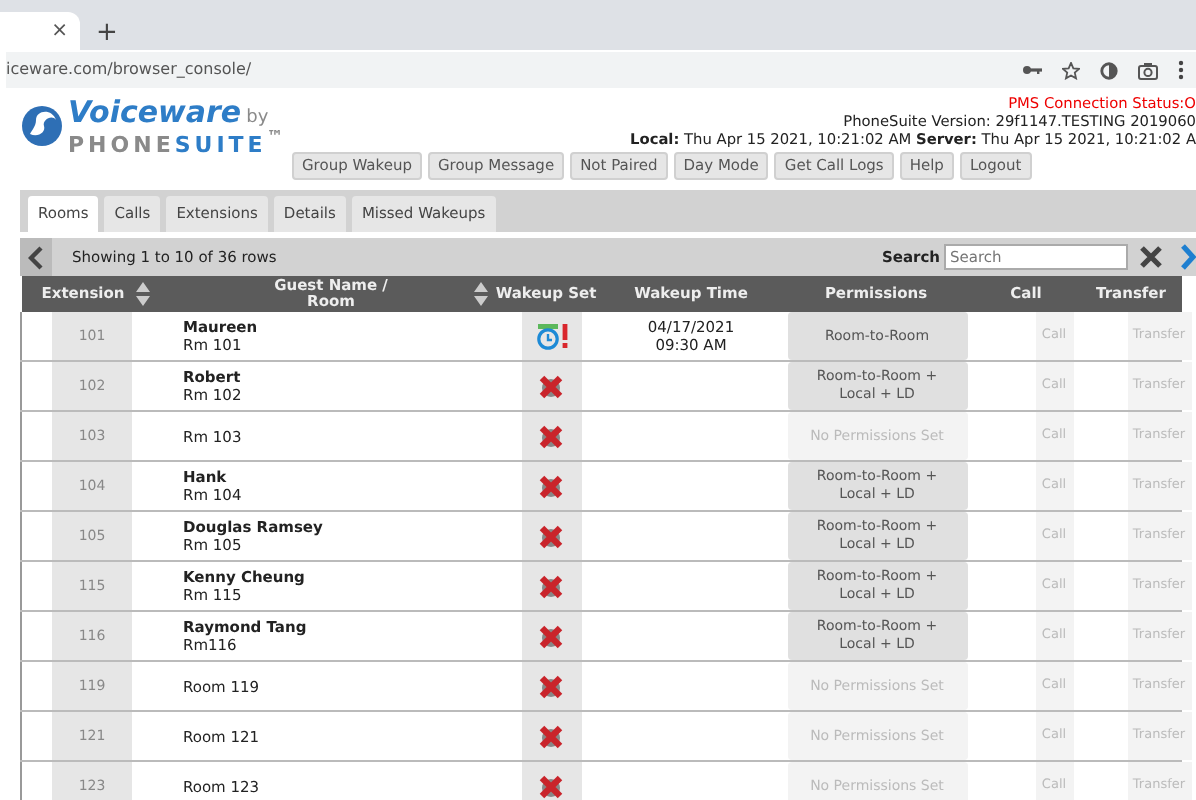 The width and height of the screenshot is (1196, 800). Describe the element at coordinates (547, 336) in the screenshot. I see `alarm-clock-icon` at that location.